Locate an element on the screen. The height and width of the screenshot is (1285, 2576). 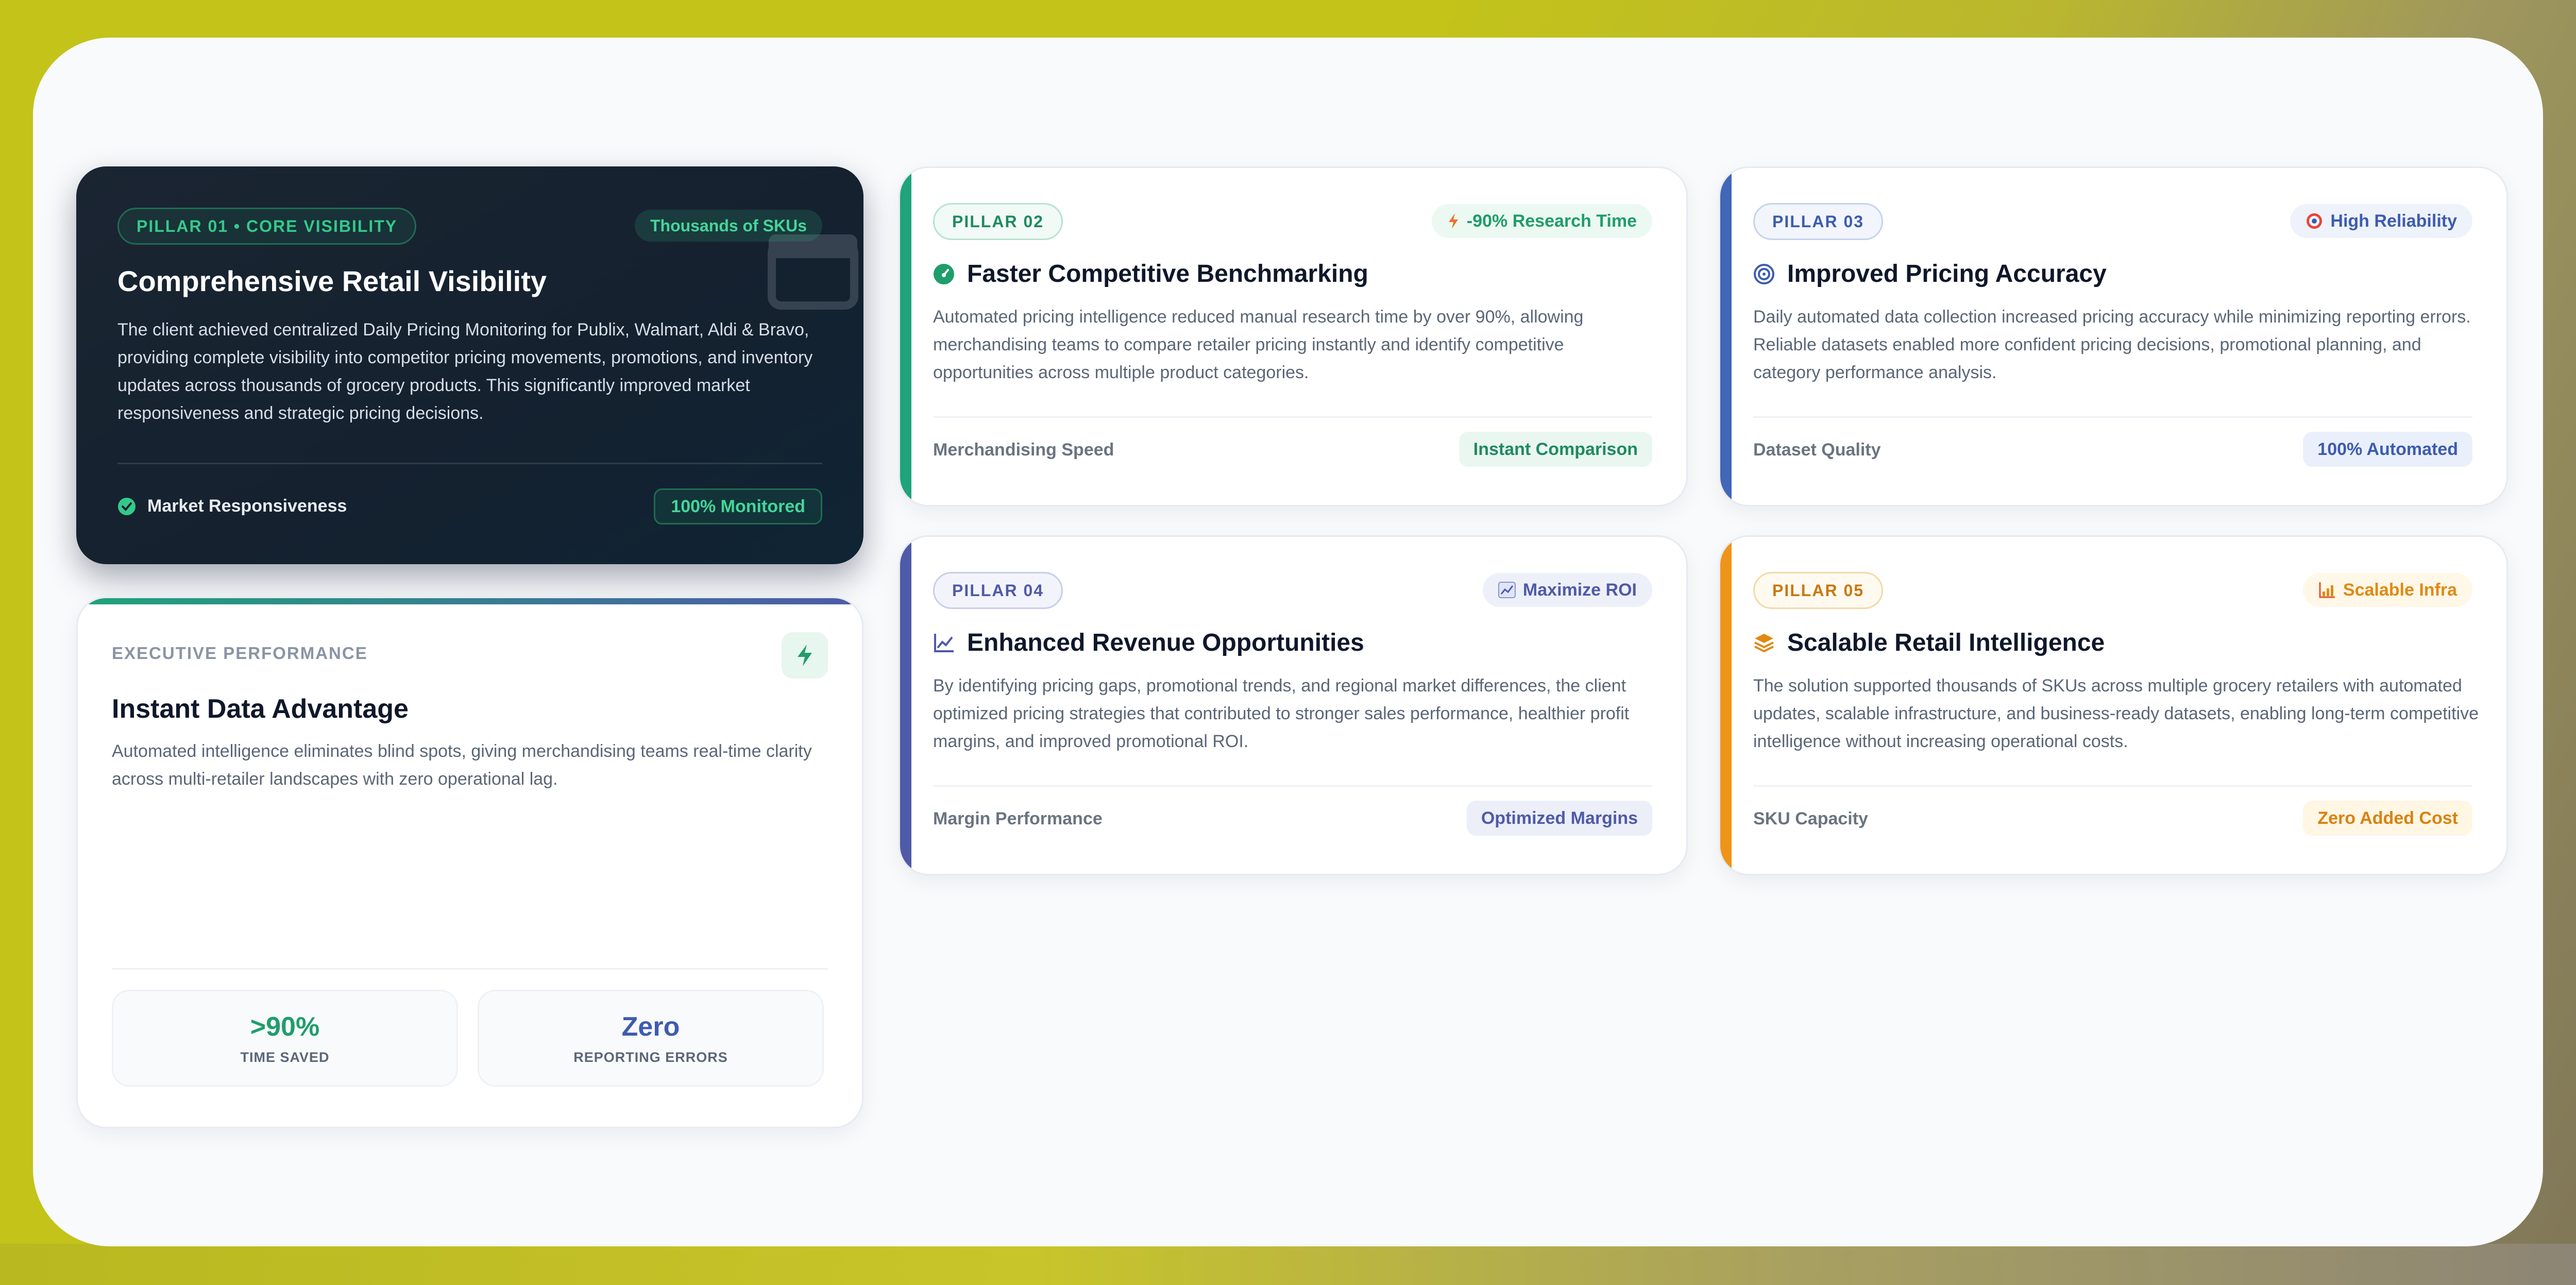
pillar-03-badge-text: High Reliability is located at coordinates (2394, 221).